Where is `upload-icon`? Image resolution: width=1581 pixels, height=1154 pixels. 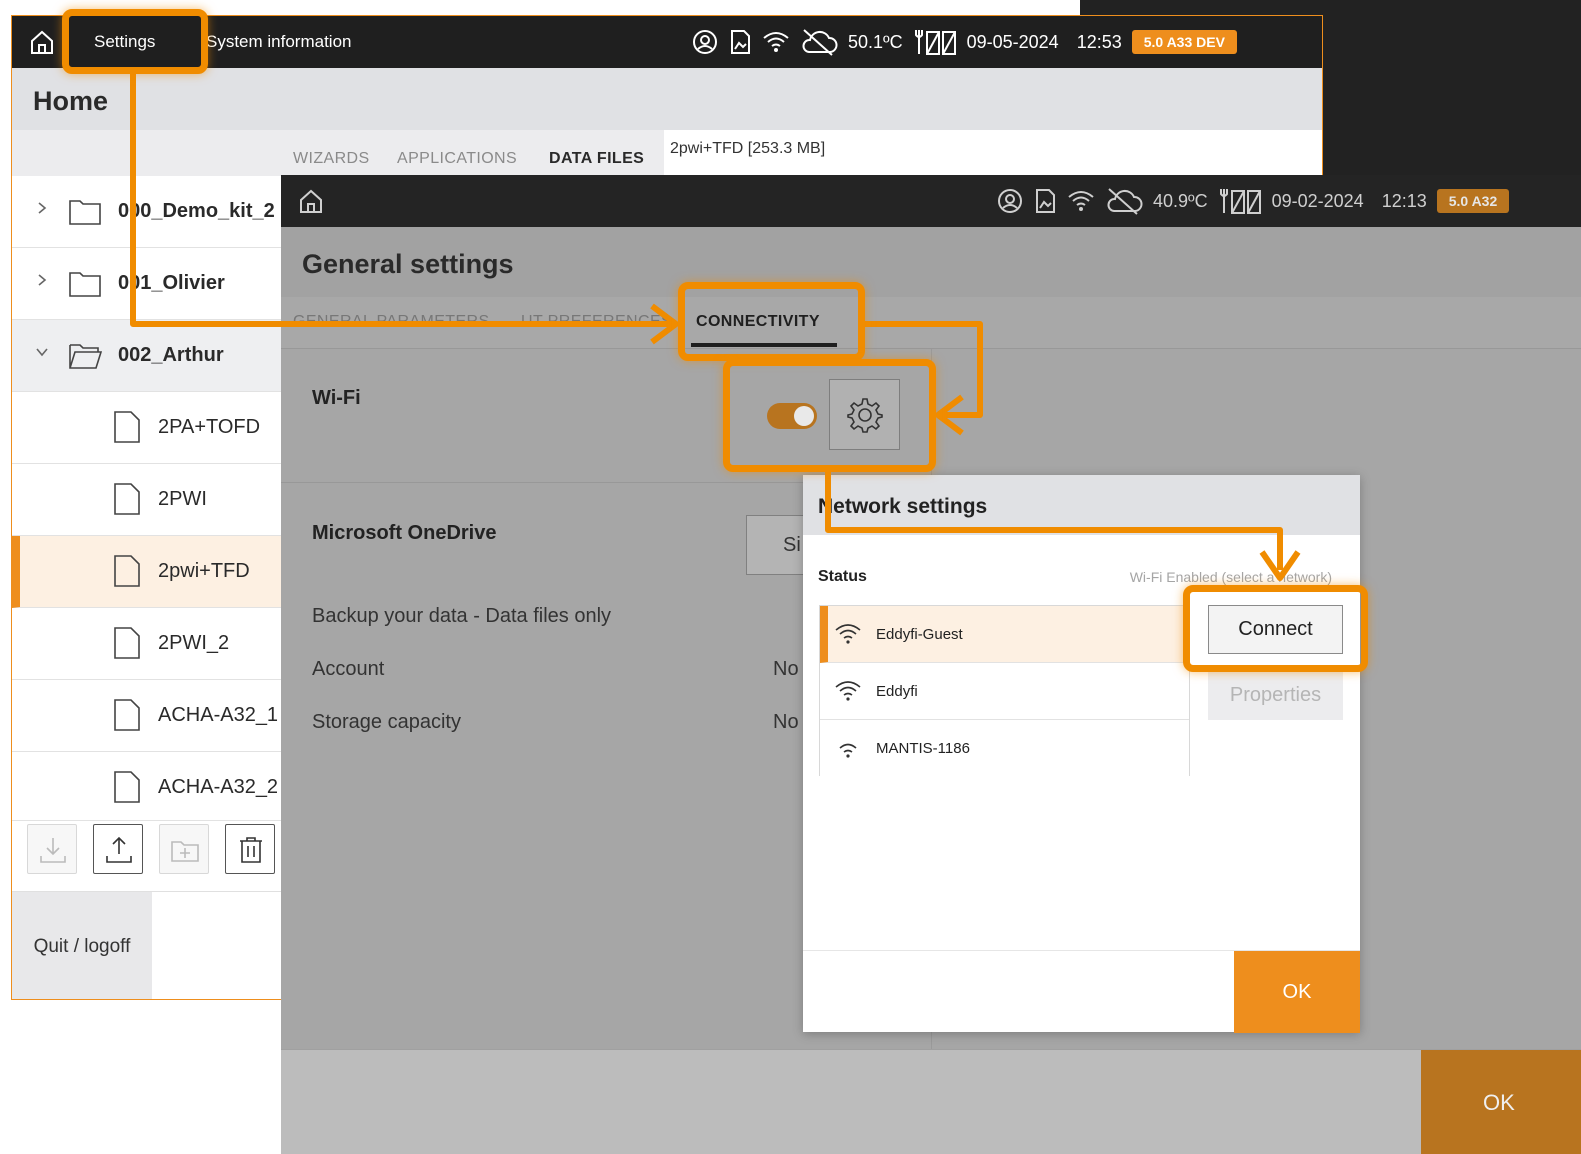
upload-icon is located at coordinates (119, 849).